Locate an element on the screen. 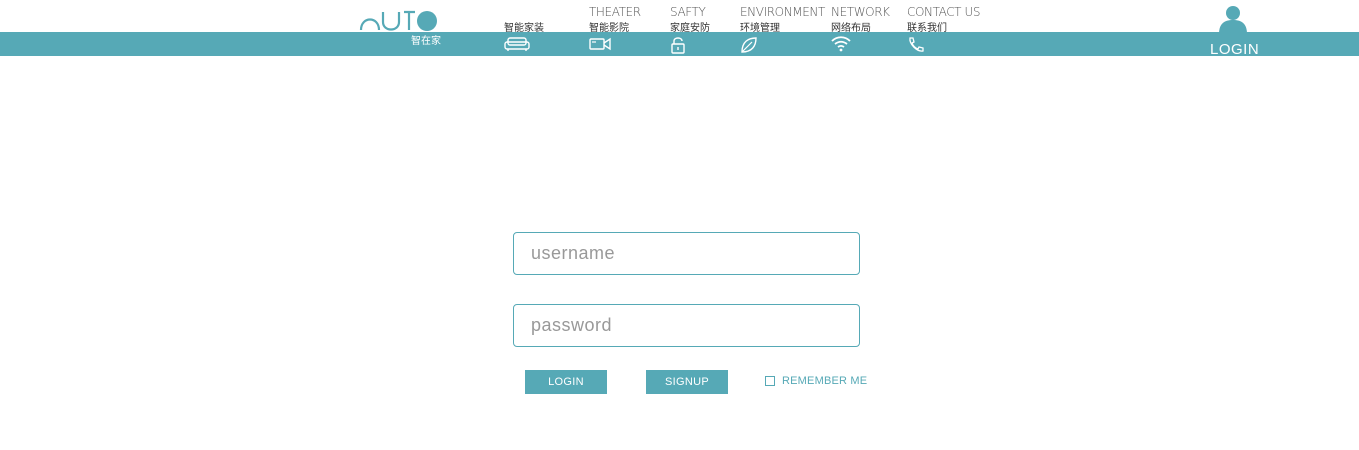  header-login-label: LOGIN is located at coordinates (1235, 49).